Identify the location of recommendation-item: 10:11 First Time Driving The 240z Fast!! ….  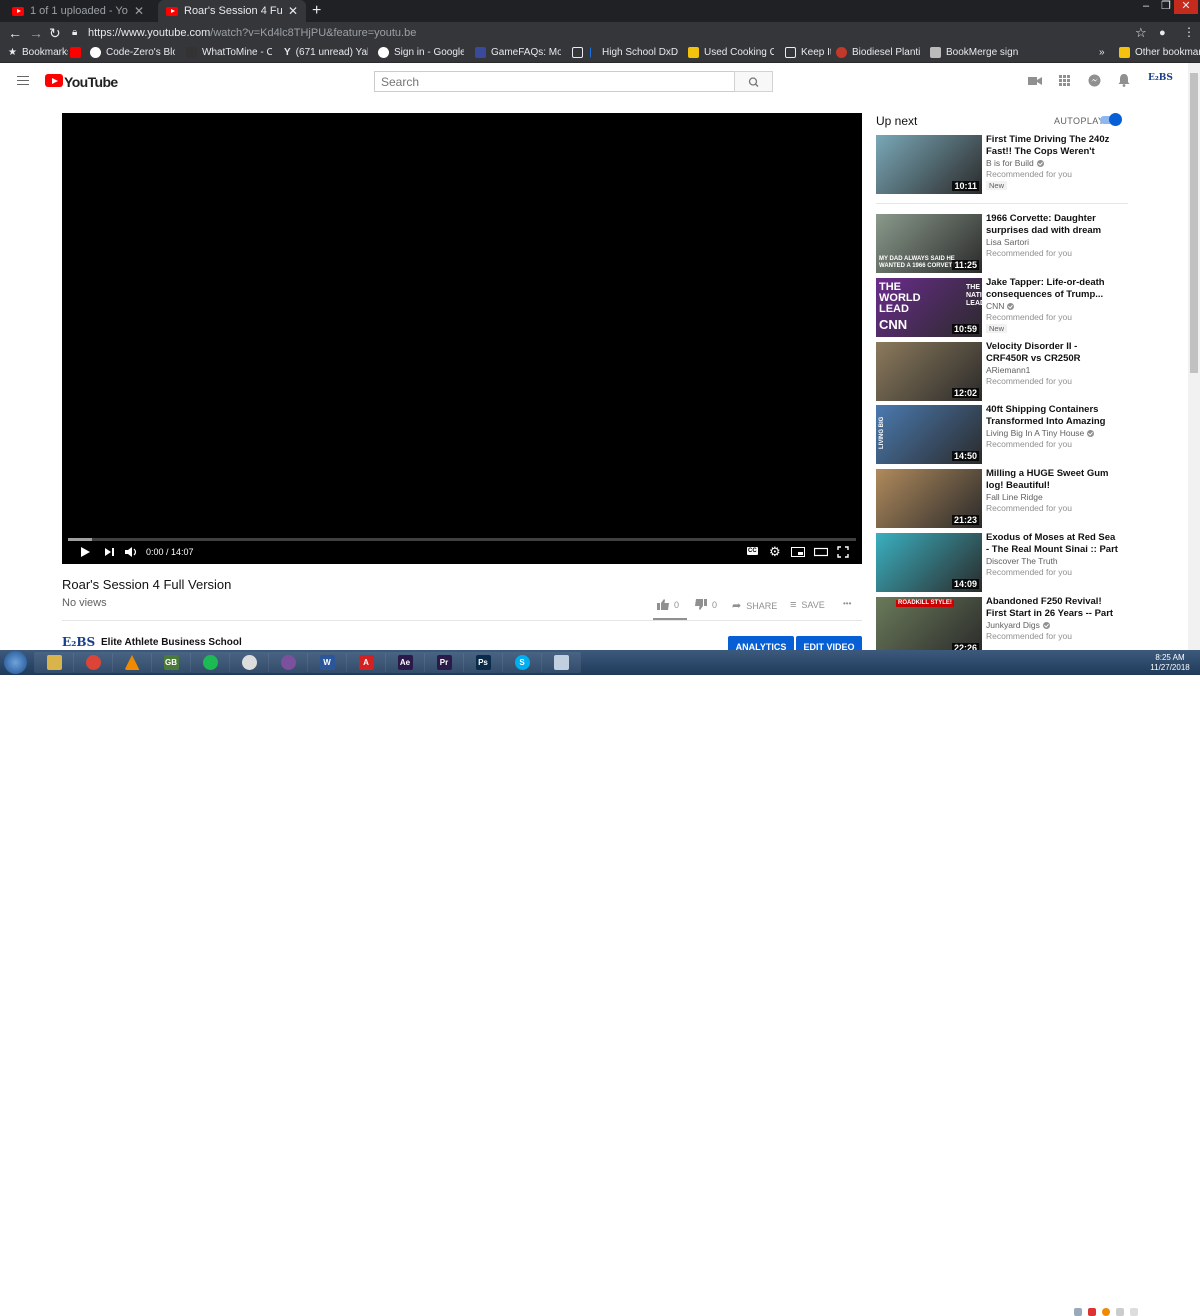
(1006, 164).